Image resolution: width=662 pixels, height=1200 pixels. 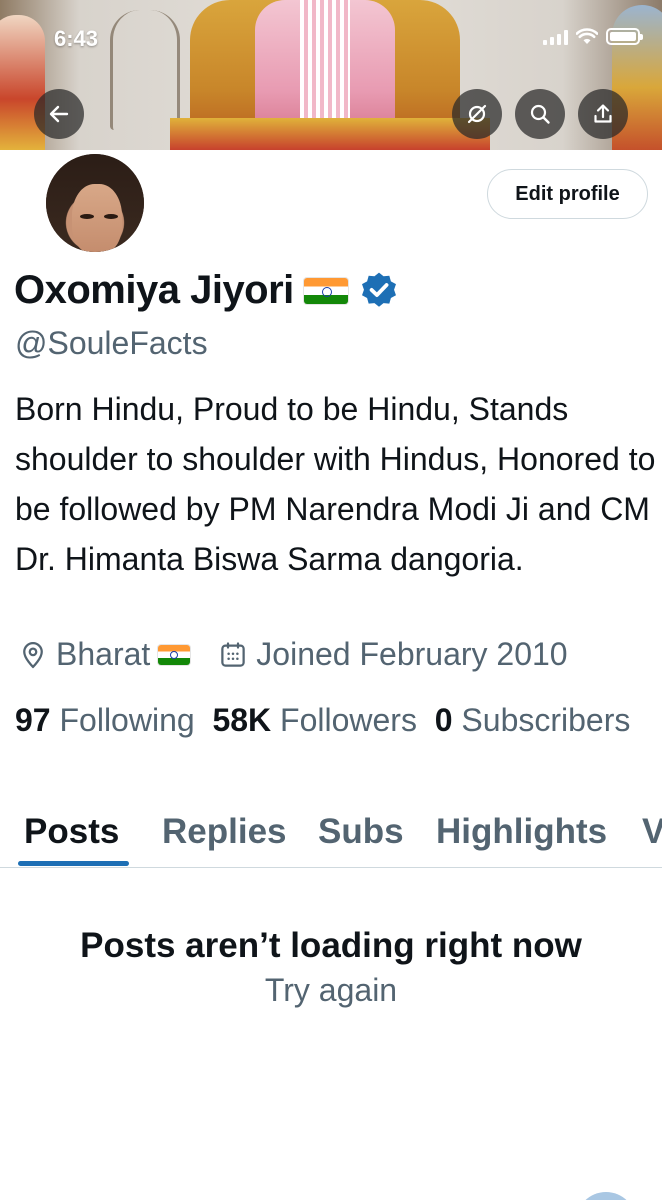 I want to click on tab-subs: Subs, so click(x=361, y=832).